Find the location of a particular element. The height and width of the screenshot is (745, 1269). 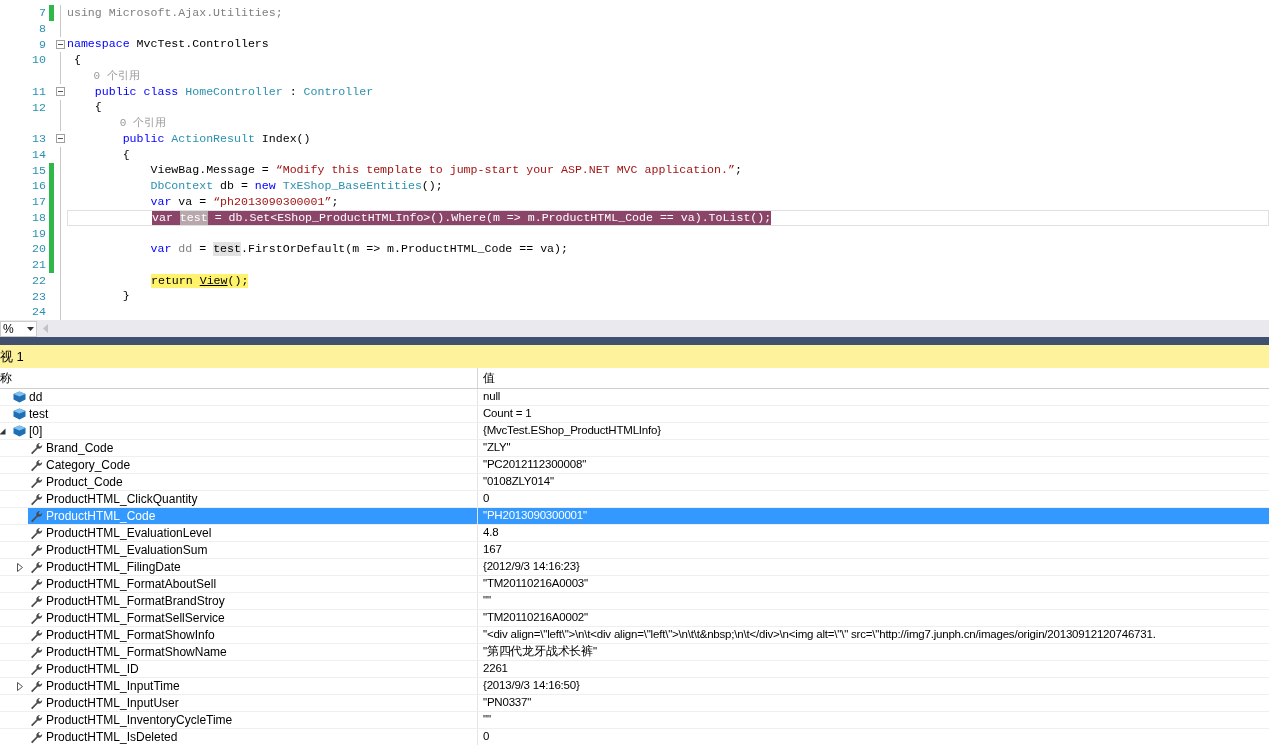

variable-name: ProductHTML_IsDeleted is located at coordinates (112, 737).